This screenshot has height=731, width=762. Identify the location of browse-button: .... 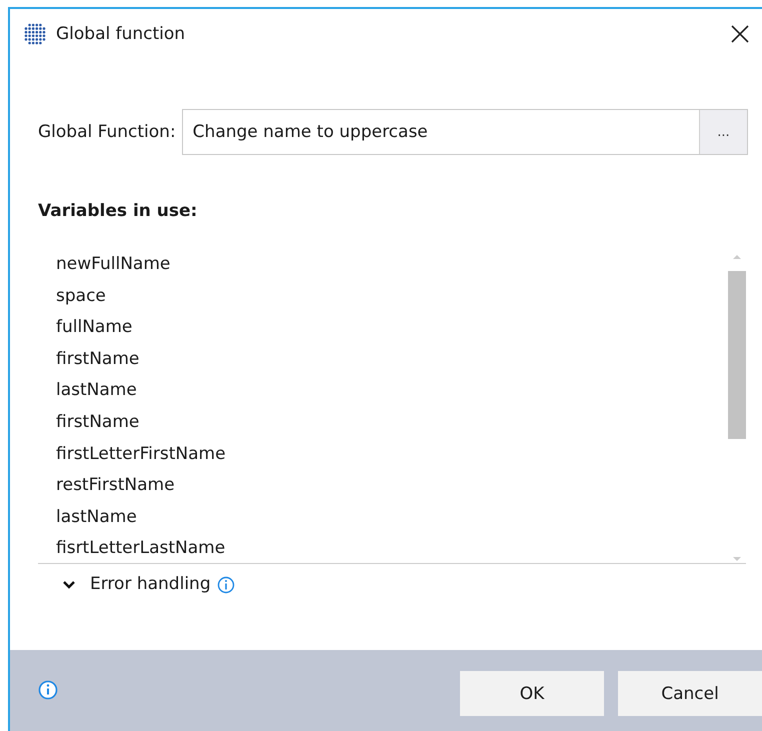
(723, 132).